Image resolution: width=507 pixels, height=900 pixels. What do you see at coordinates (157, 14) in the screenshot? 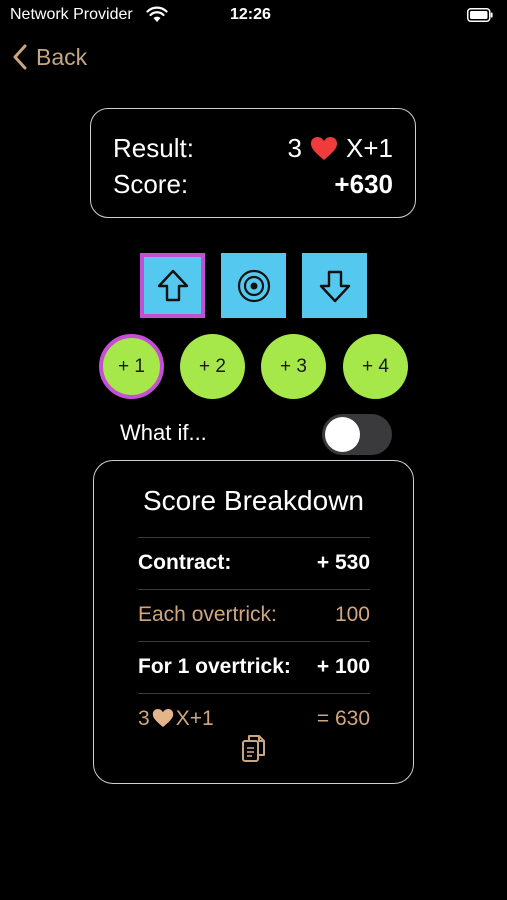
I see `wifi-icon` at bounding box center [157, 14].